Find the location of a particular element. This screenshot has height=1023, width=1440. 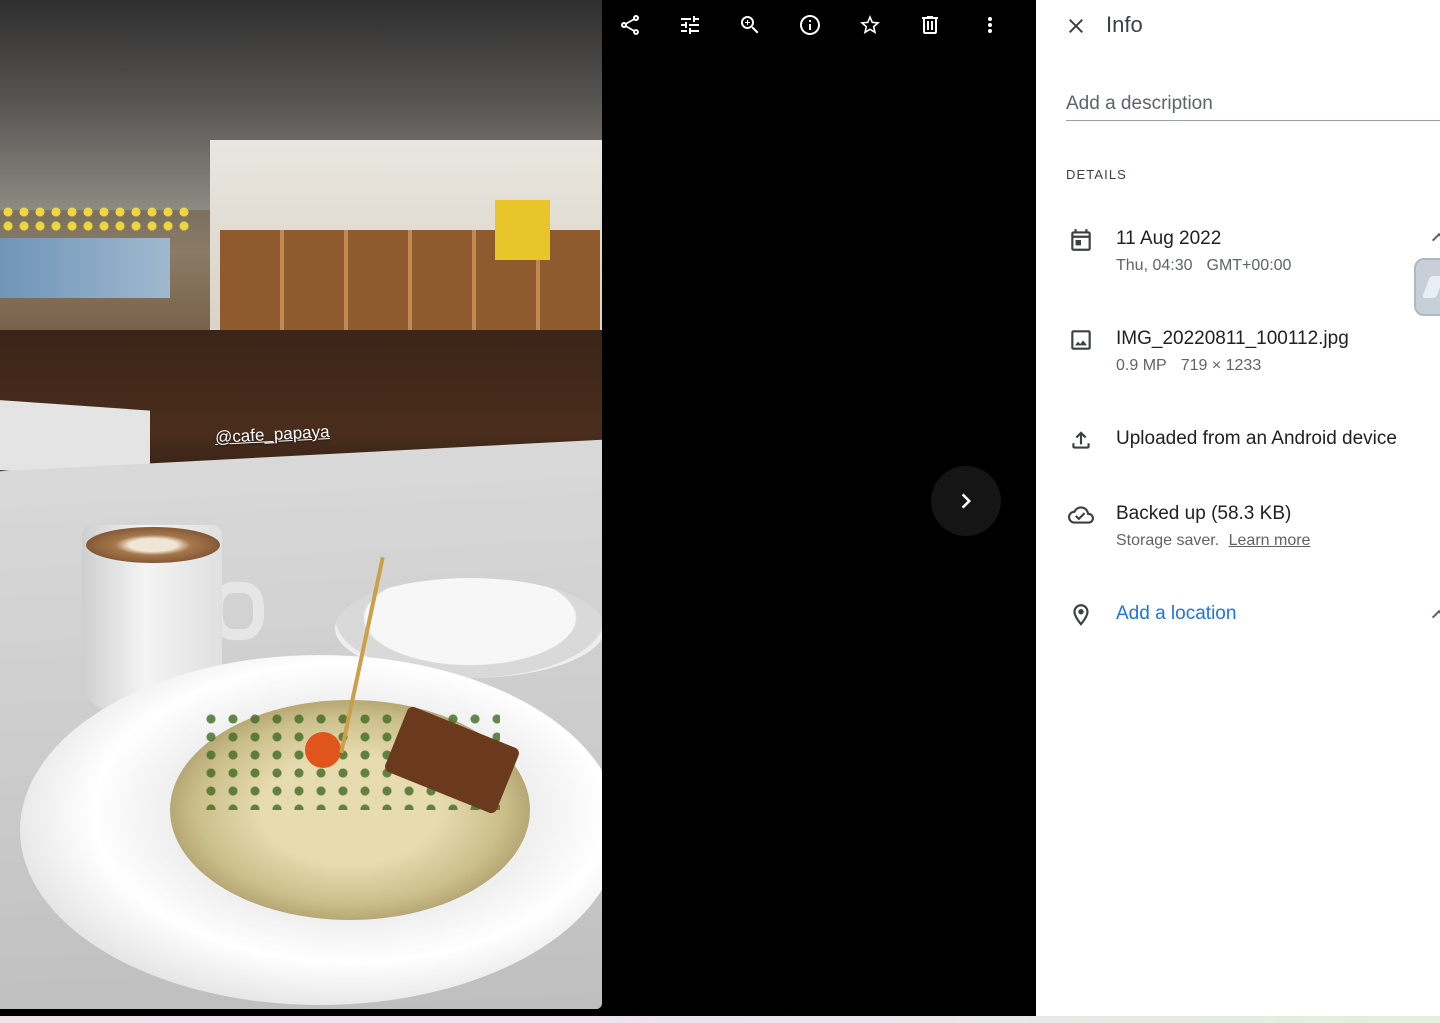

viewer-toolbar is located at coordinates (810, 25).